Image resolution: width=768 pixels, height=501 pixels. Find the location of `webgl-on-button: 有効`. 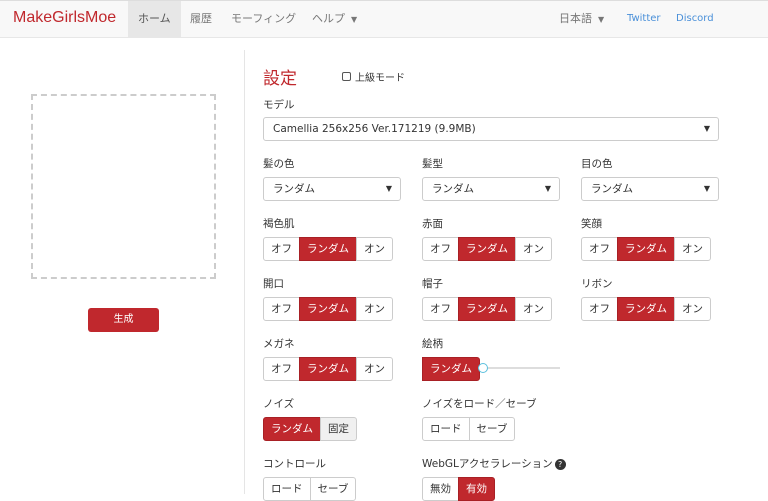

webgl-on-button: 有効 is located at coordinates (476, 489).